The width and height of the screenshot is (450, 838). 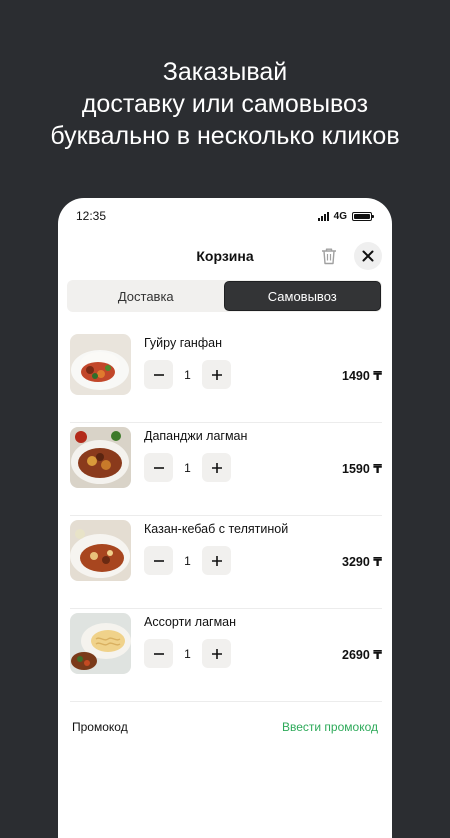 I want to click on network-type: 4G, so click(x=340, y=216).